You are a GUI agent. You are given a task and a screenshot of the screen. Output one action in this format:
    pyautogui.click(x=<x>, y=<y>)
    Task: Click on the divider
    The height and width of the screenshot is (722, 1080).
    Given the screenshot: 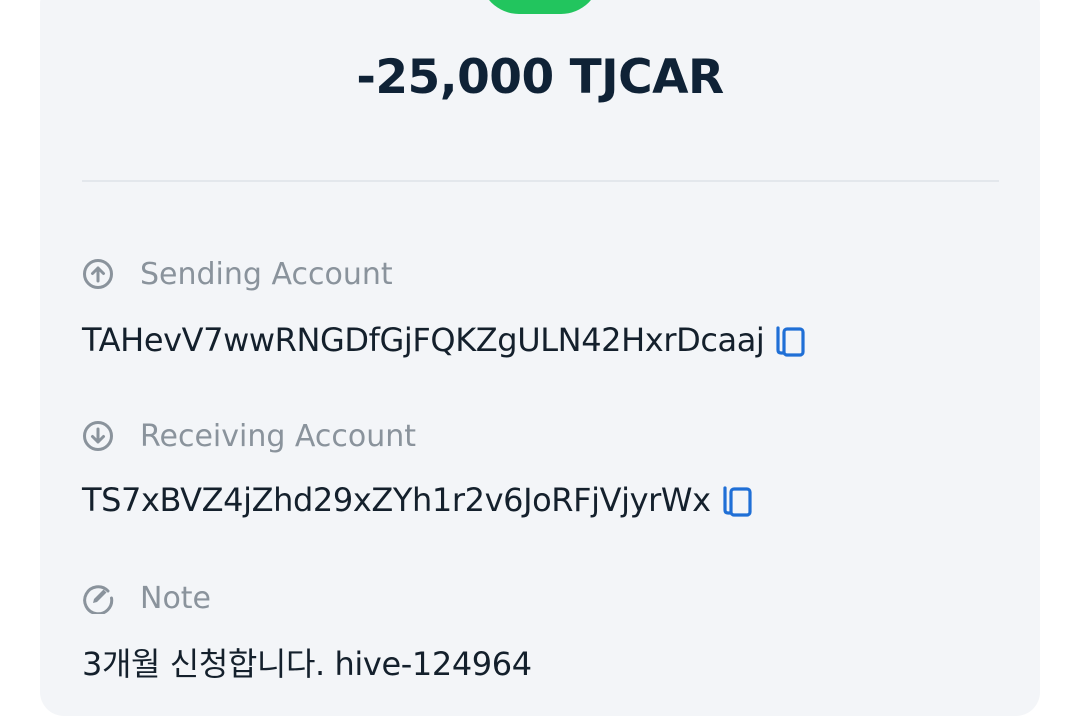 What is the action you would take?
    pyautogui.click(x=540, y=181)
    